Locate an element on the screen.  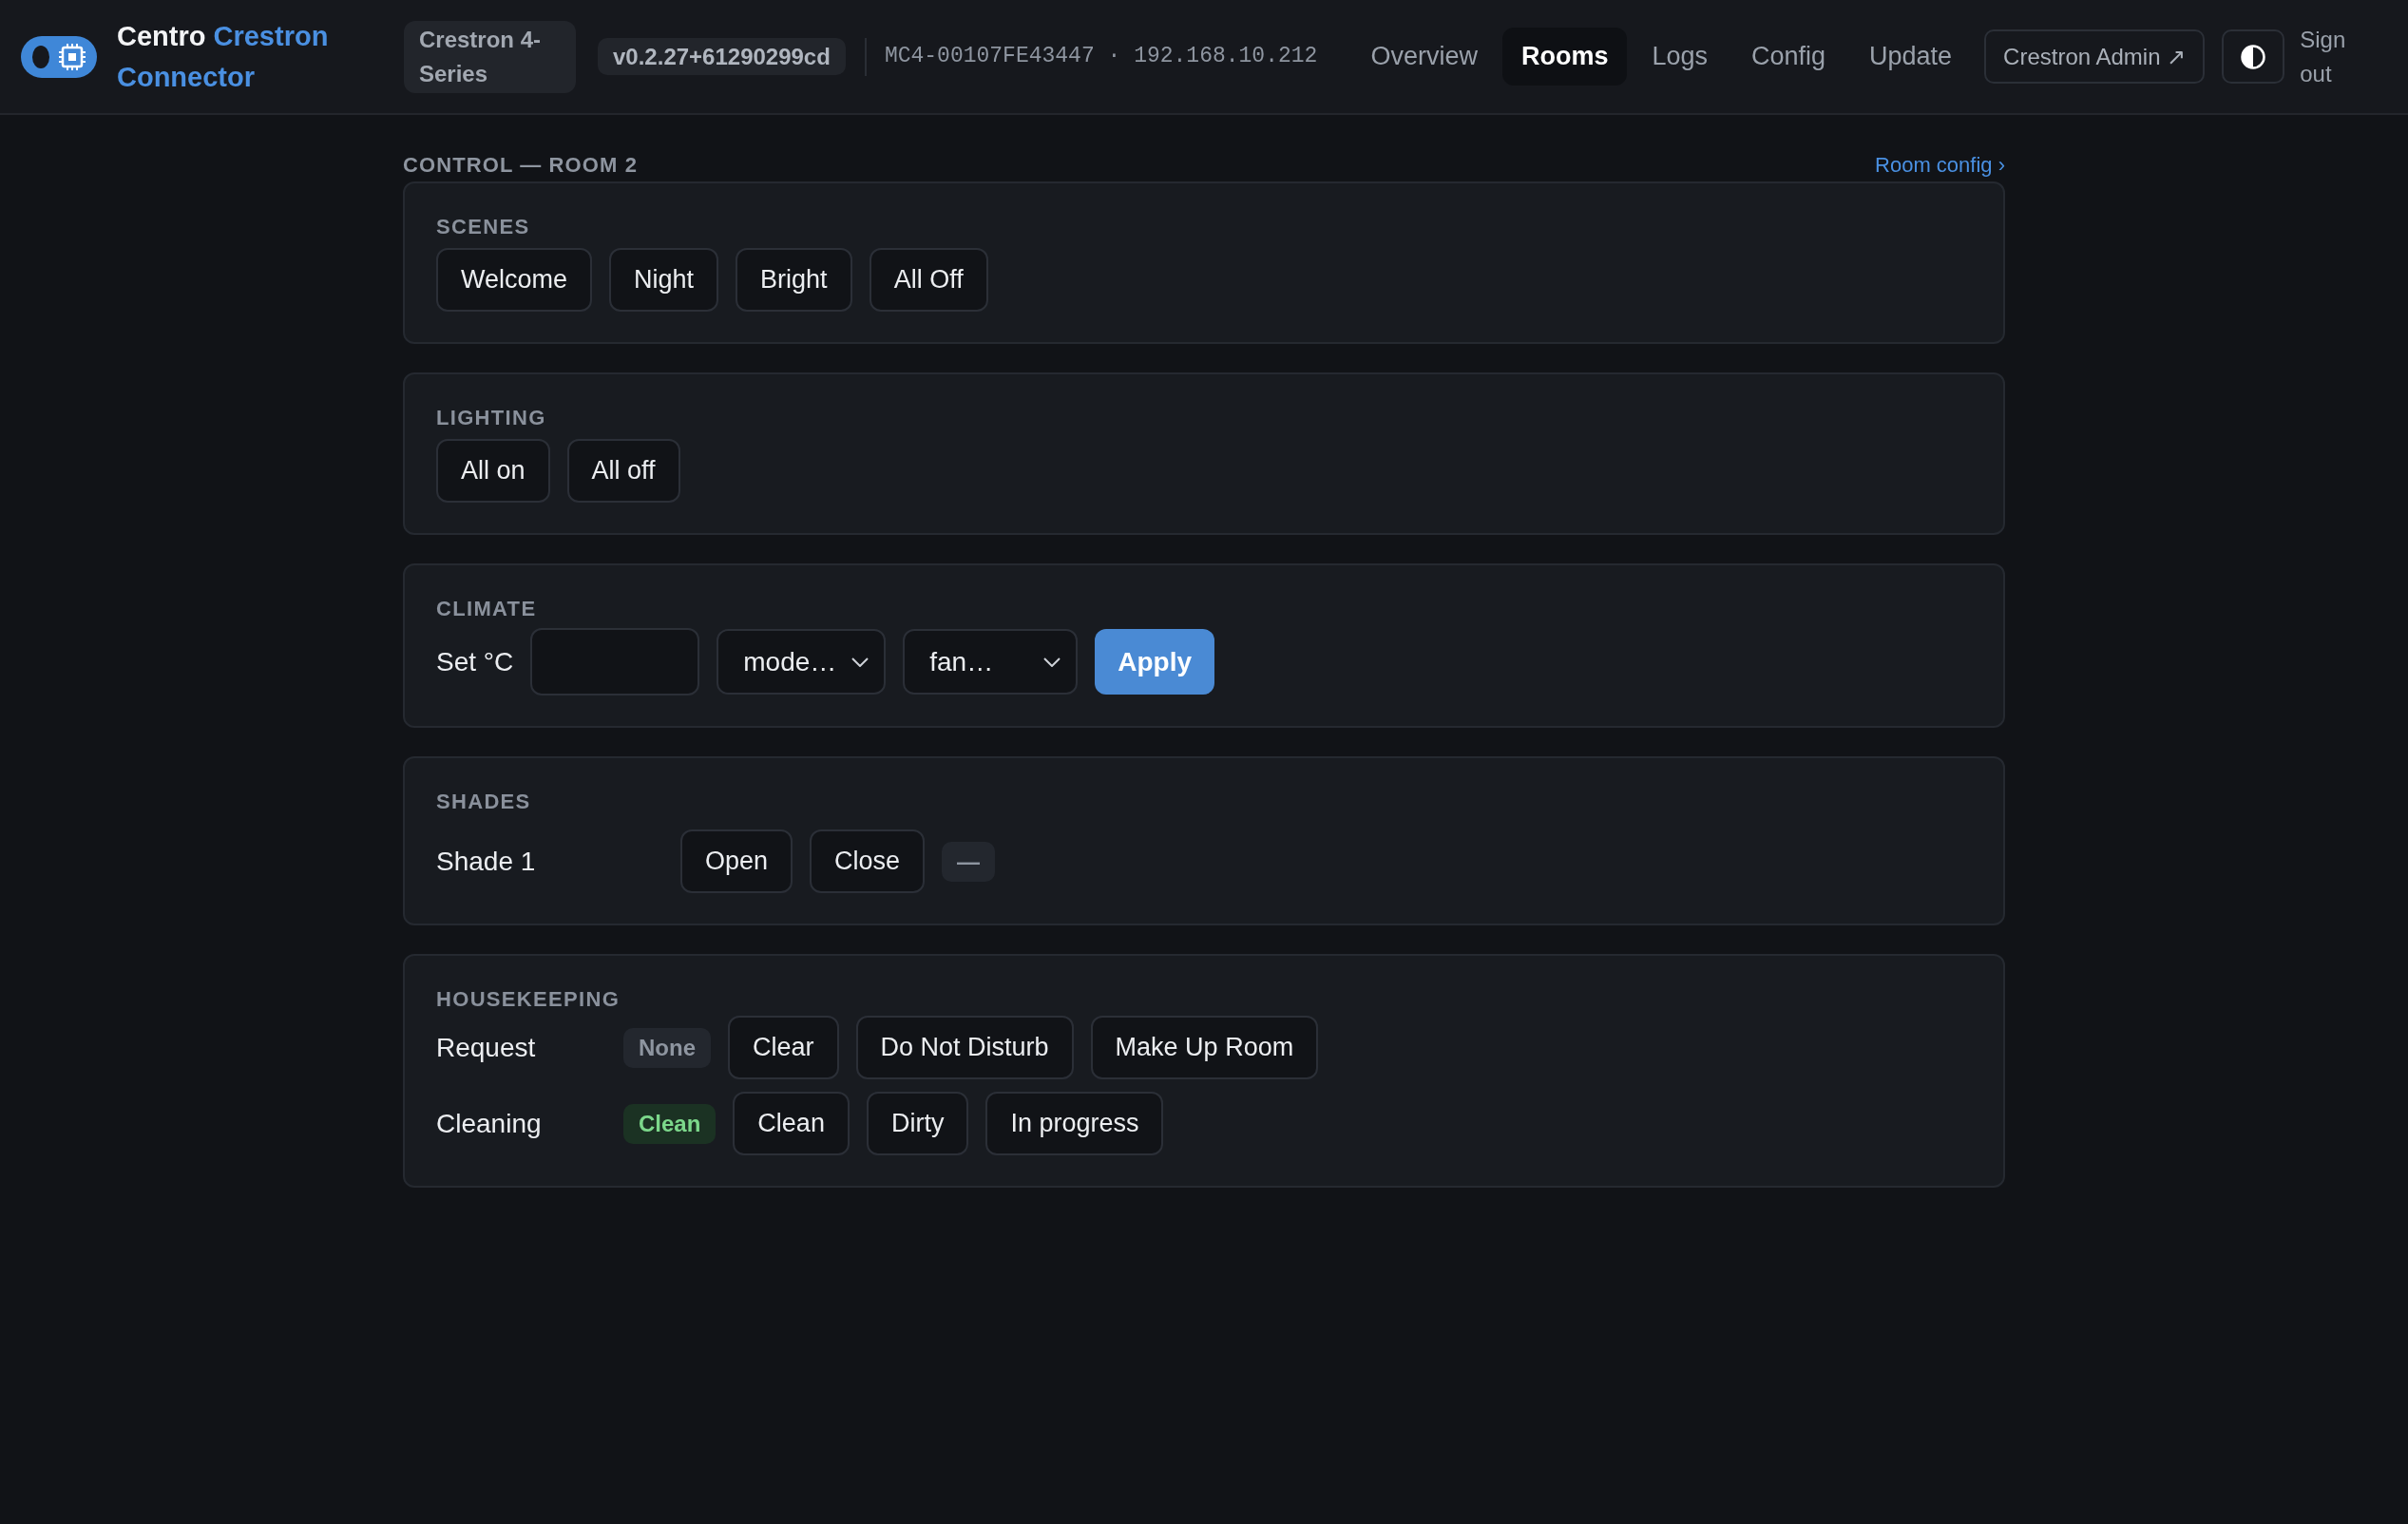
housekeeping-button: In progress is located at coordinates (1075, 1123).